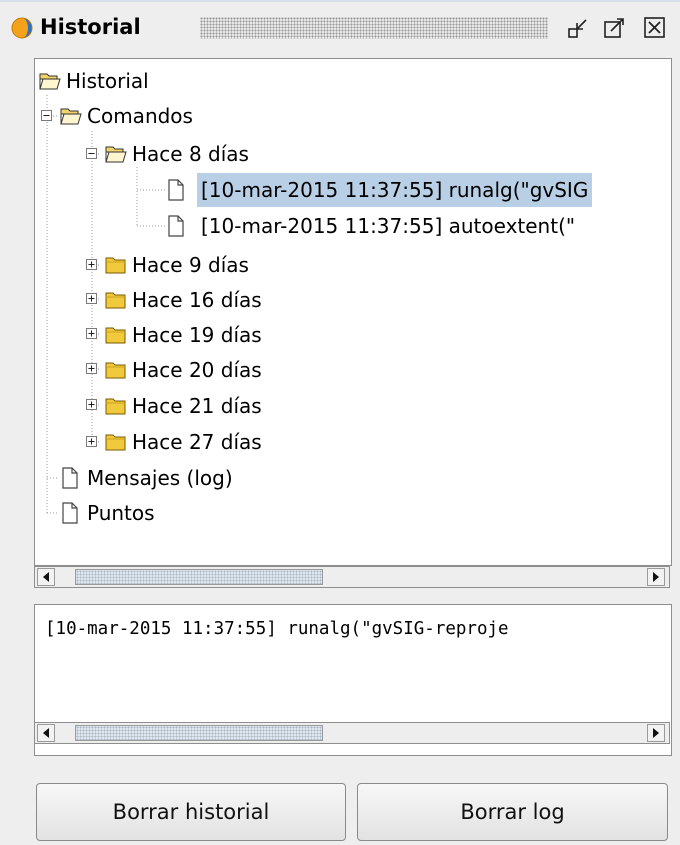 The width and height of the screenshot is (680, 845). What do you see at coordinates (388, 226) in the screenshot?
I see `tree-node-label: [10-mar-2015 11:37:55] autoextent("` at bounding box center [388, 226].